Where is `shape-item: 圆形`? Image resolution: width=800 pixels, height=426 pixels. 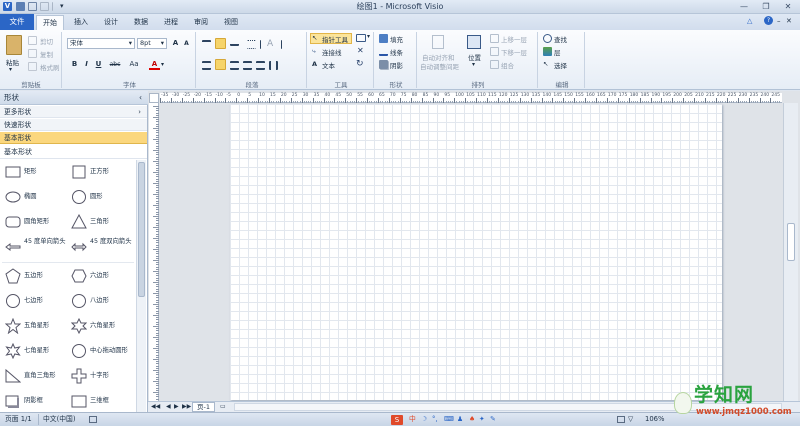
shape-item: 圆形 is located at coordinates (103, 197).